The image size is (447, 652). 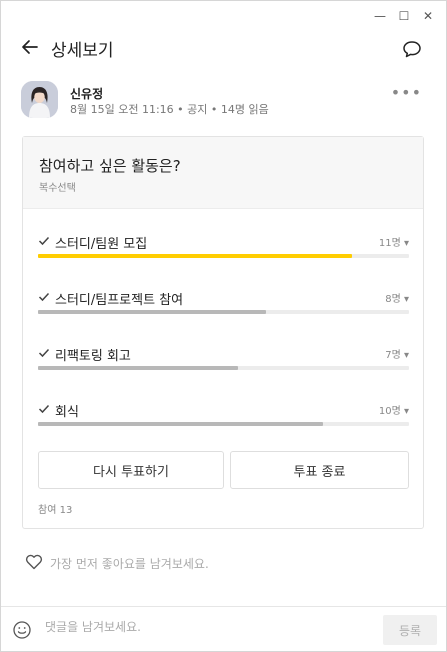 I want to click on end-poll-button: 투표 종료, so click(x=319, y=470).